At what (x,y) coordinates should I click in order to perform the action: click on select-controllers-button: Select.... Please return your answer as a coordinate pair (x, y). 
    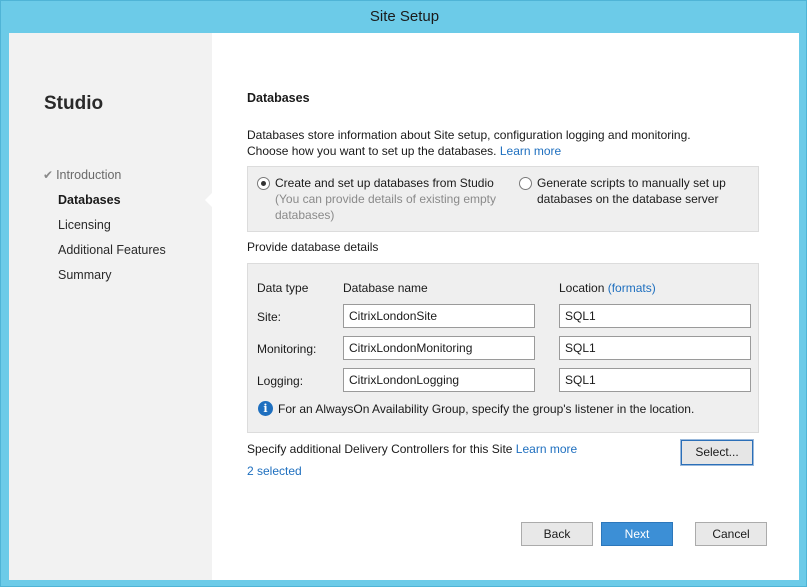
    Looking at the image, I should click on (717, 452).